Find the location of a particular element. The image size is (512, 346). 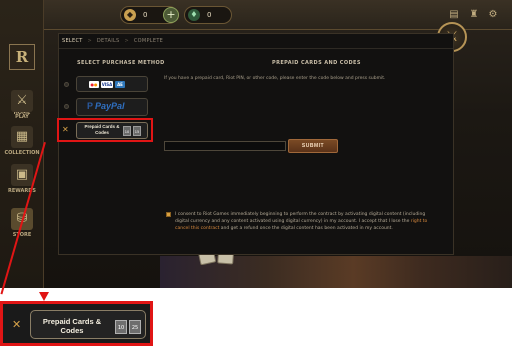

sidebar-item-play: ⚔ PLAY is located at coordinates (22, 105).